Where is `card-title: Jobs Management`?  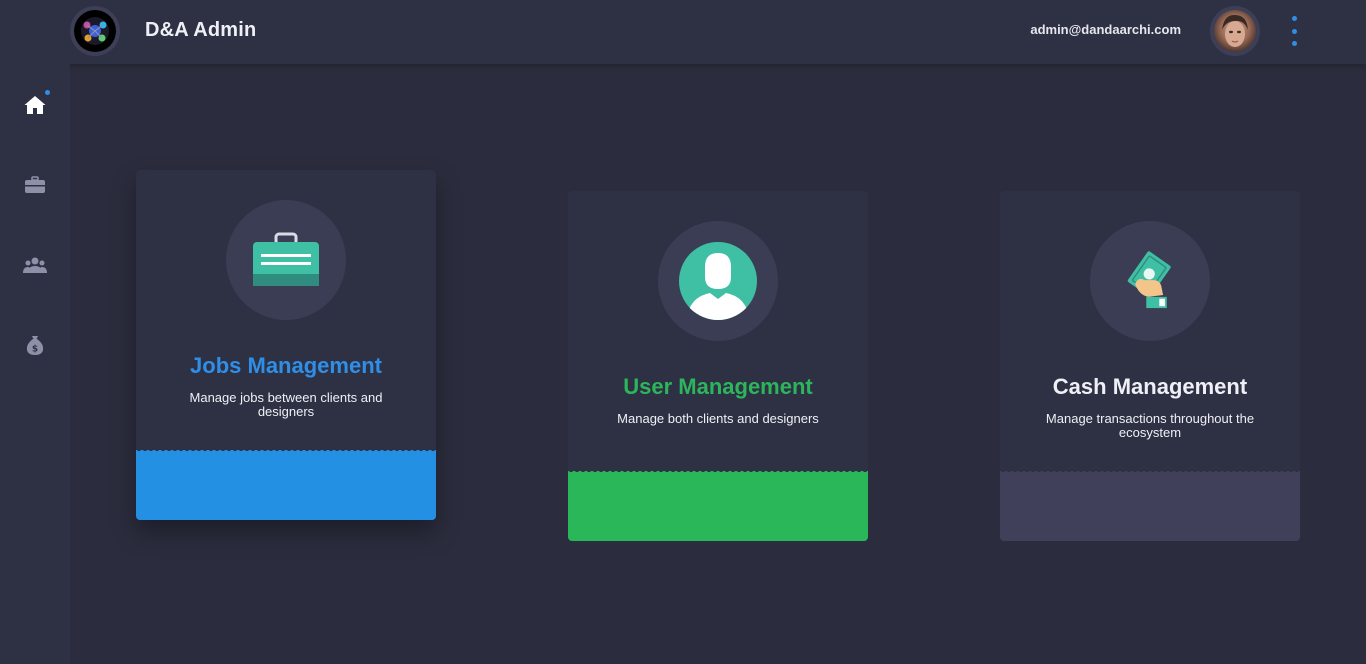
card-title: Jobs Management is located at coordinates (286, 365).